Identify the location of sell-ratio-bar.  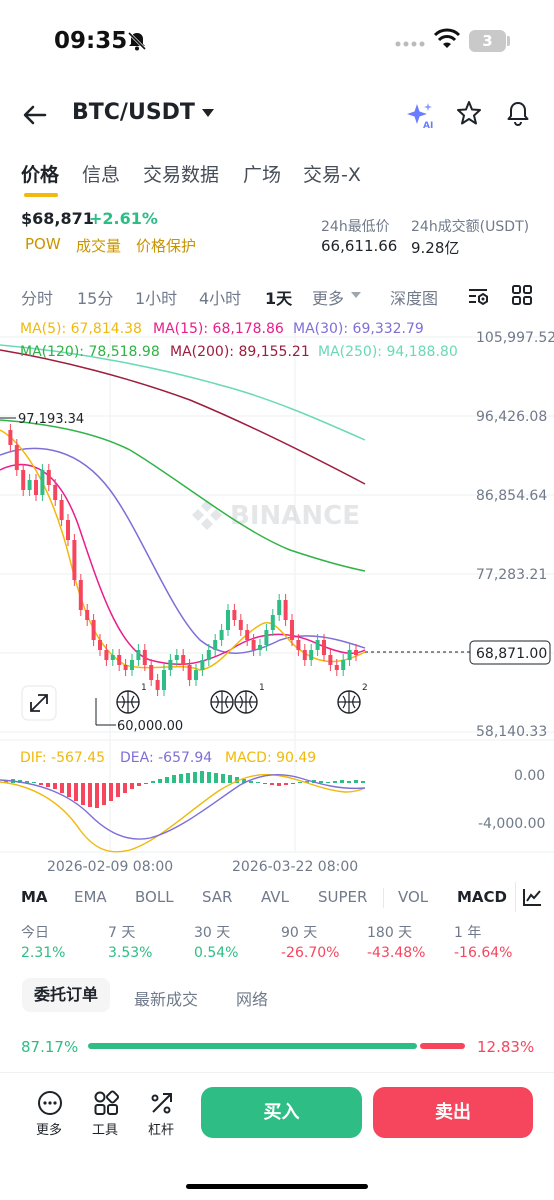
(442, 1046).